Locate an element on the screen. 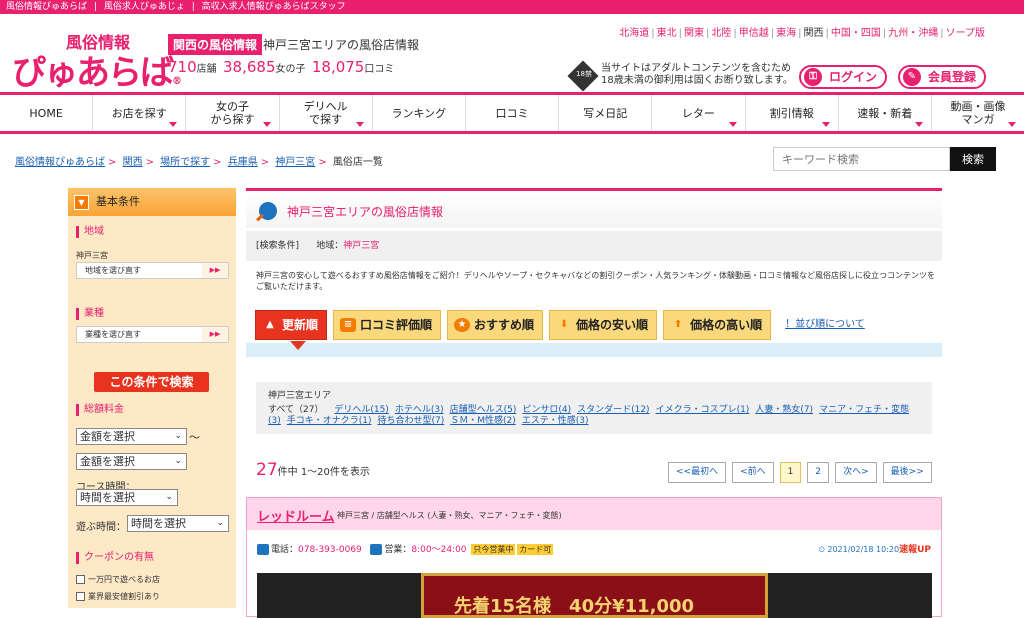 This screenshot has width=1024, height=618. site-logo: 風俗情報 ぴゅあらば® is located at coordinates (97, 59).